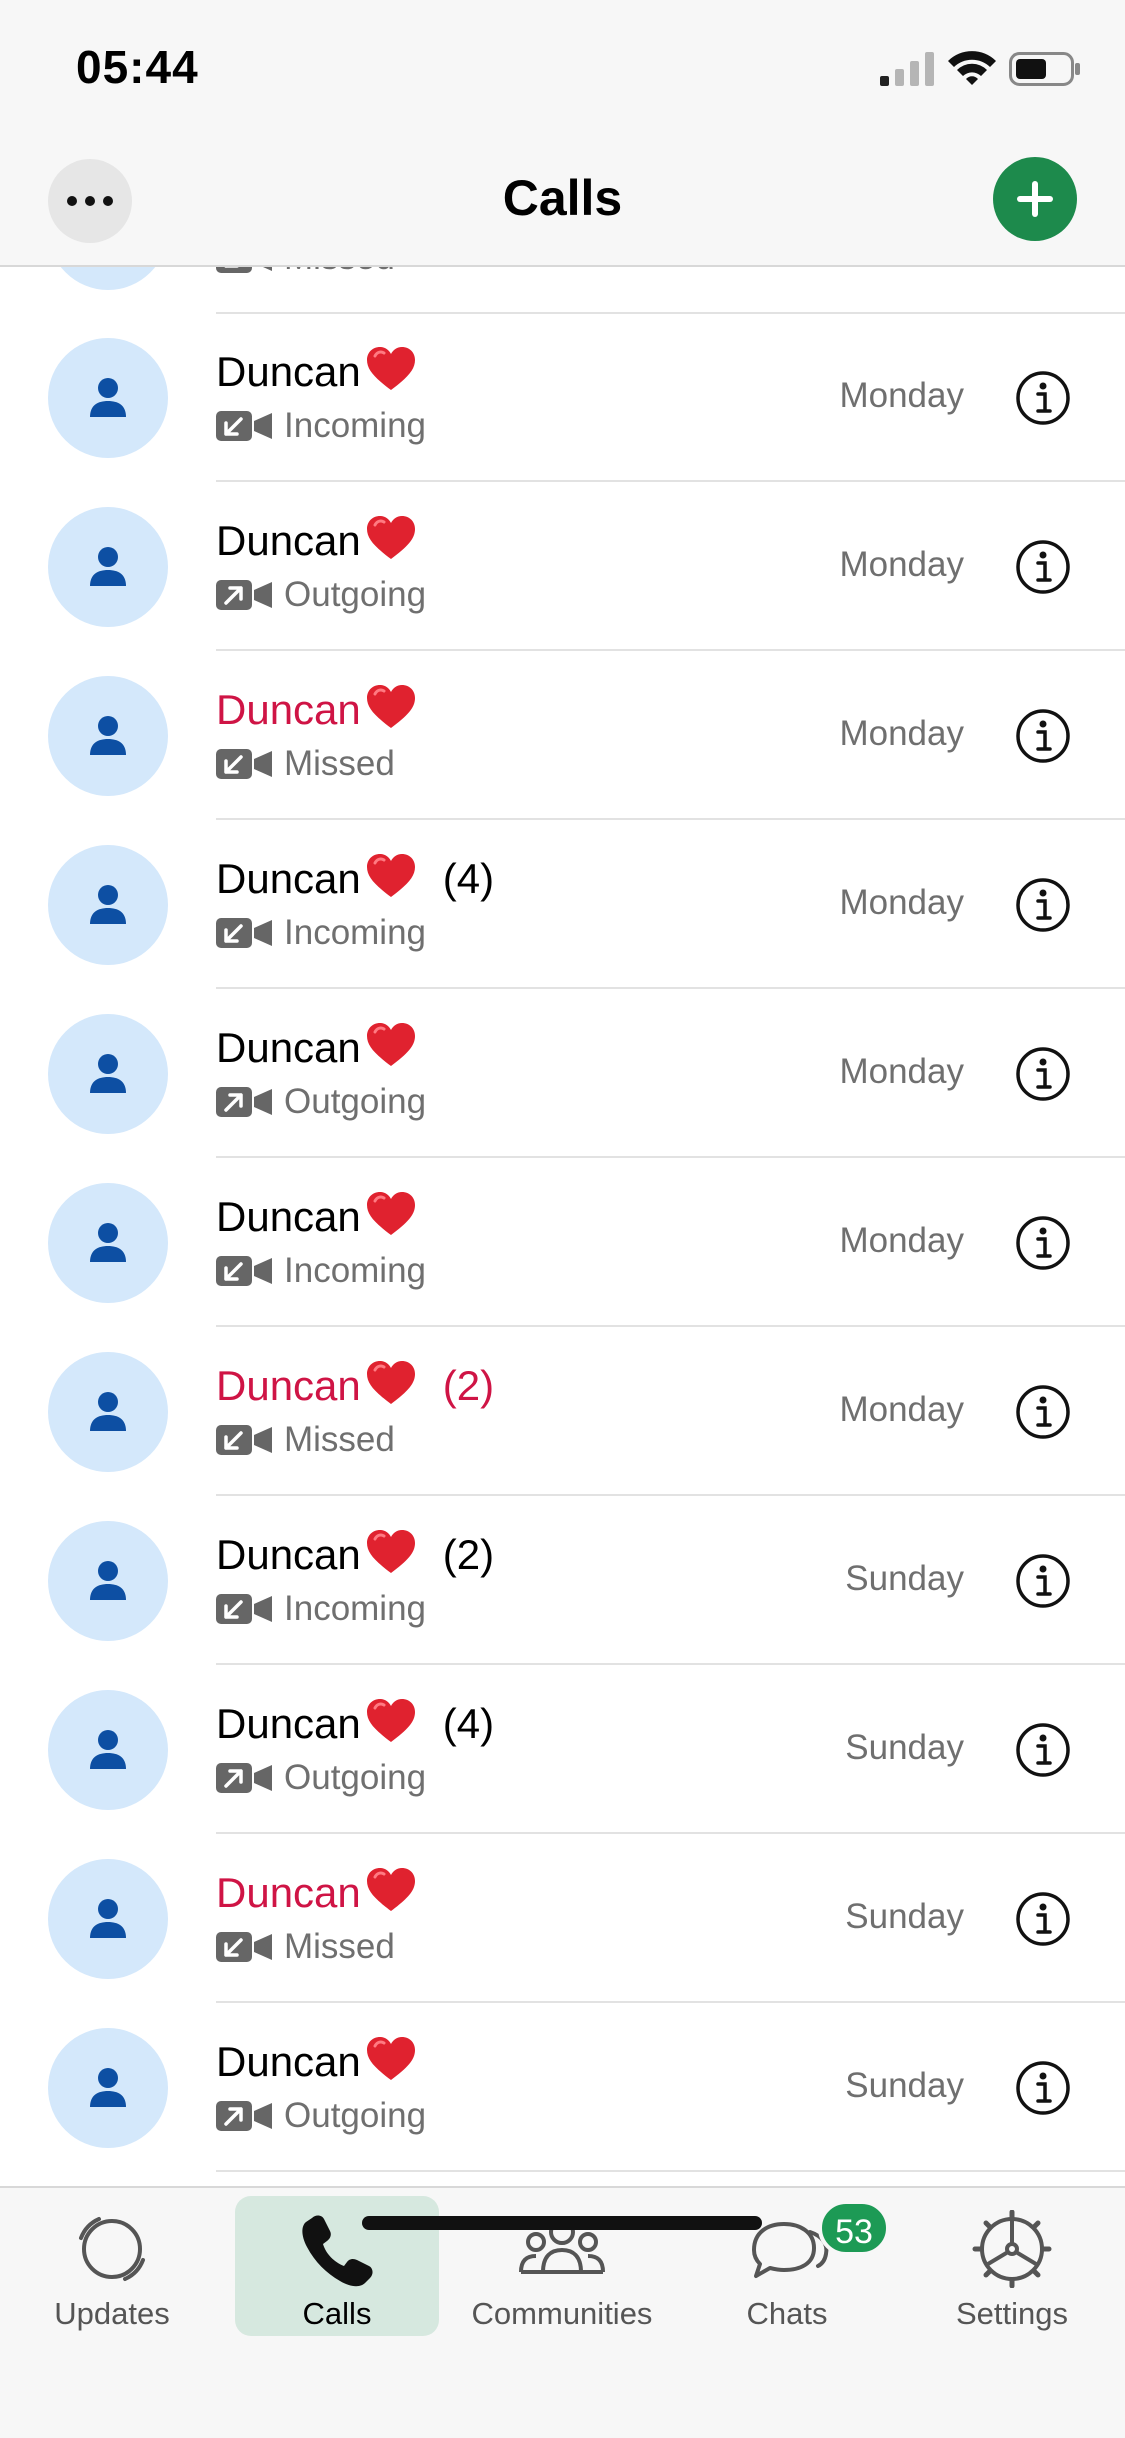 The height and width of the screenshot is (2438, 1125). What do you see at coordinates (972, 68) in the screenshot?
I see `wifi-icon` at bounding box center [972, 68].